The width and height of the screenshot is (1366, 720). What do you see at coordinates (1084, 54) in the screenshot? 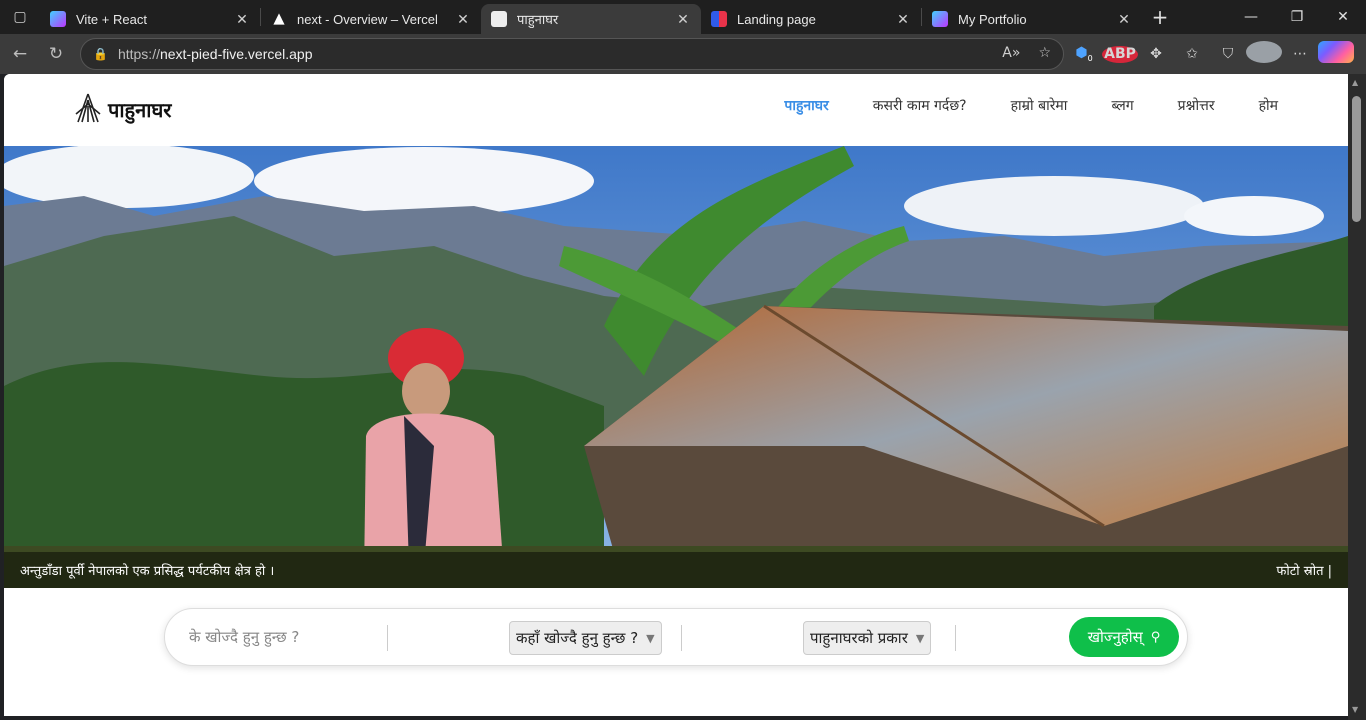
I see `extension-icon: ⬢0` at bounding box center [1084, 54].